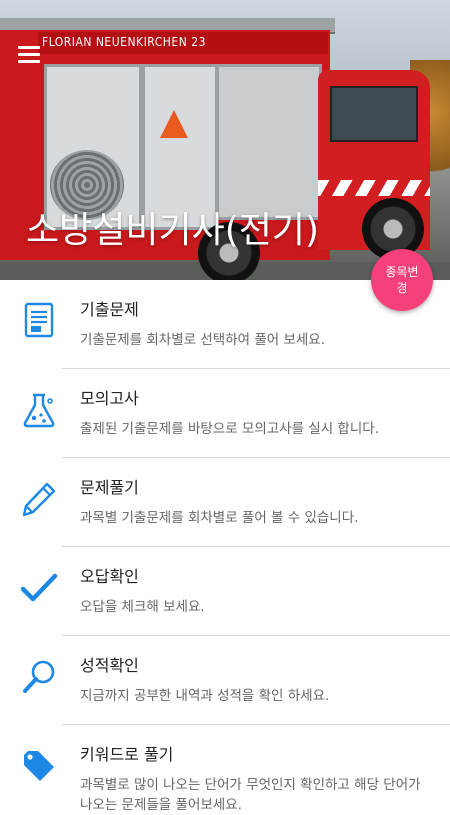 Image resolution: width=450 pixels, height=815 pixels. Describe the element at coordinates (127, 754) in the screenshot. I see `menu-item-title: 키워드로 풀기` at that location.